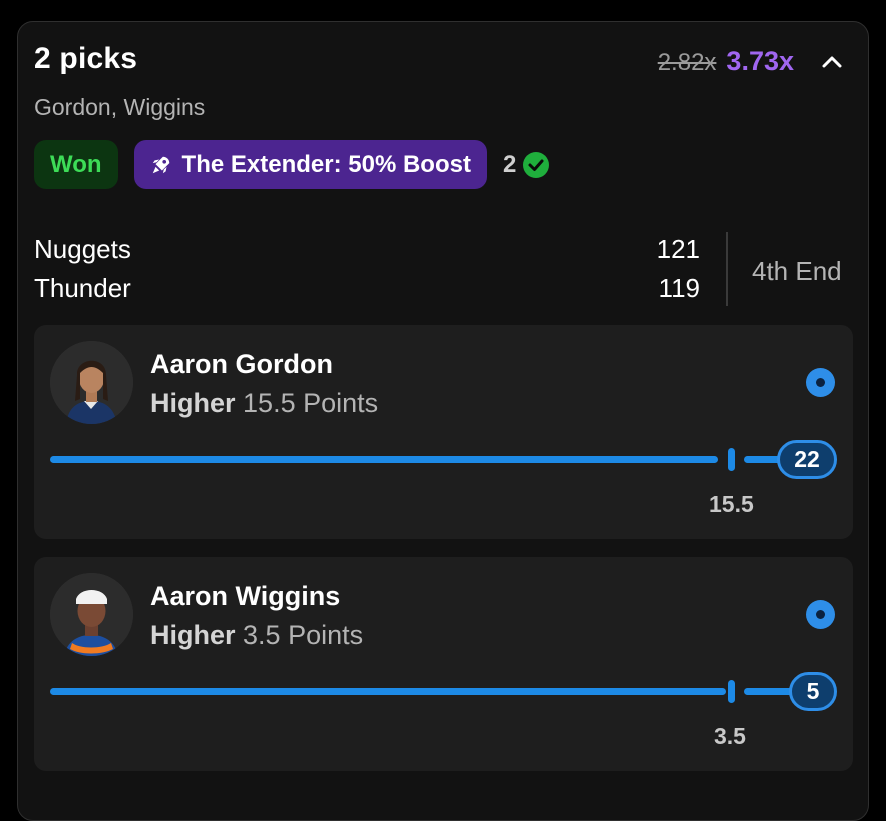 The height and width of the screenshot is (821, 886). I want to click on progress-track: 22, so click(443, 460).